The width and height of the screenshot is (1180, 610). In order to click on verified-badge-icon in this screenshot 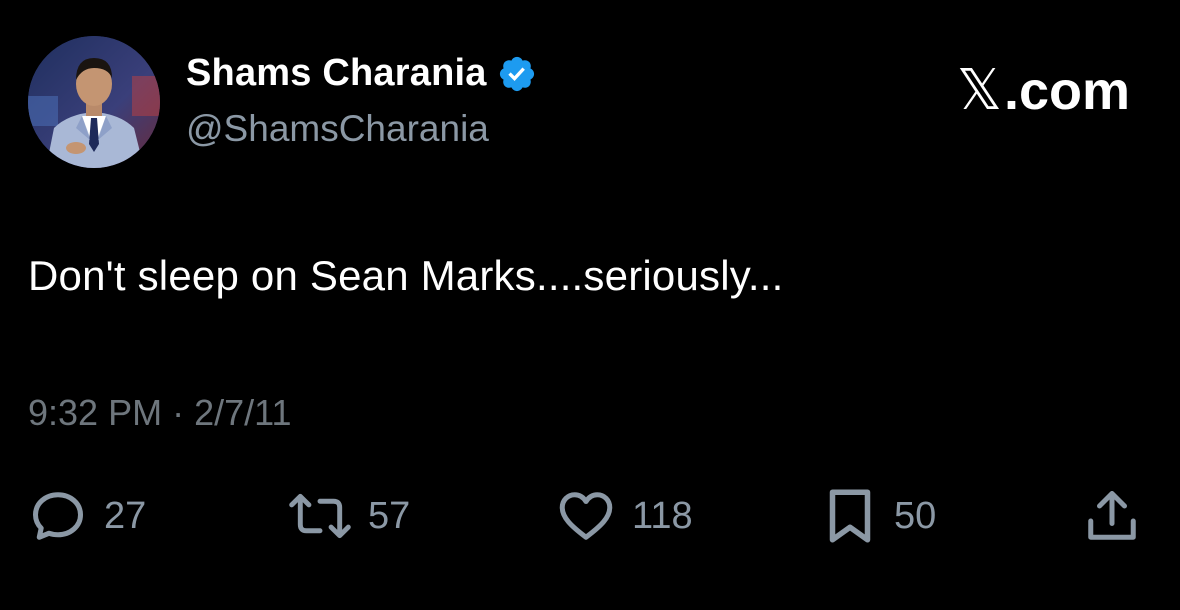, I will do `click(517, 74)`.